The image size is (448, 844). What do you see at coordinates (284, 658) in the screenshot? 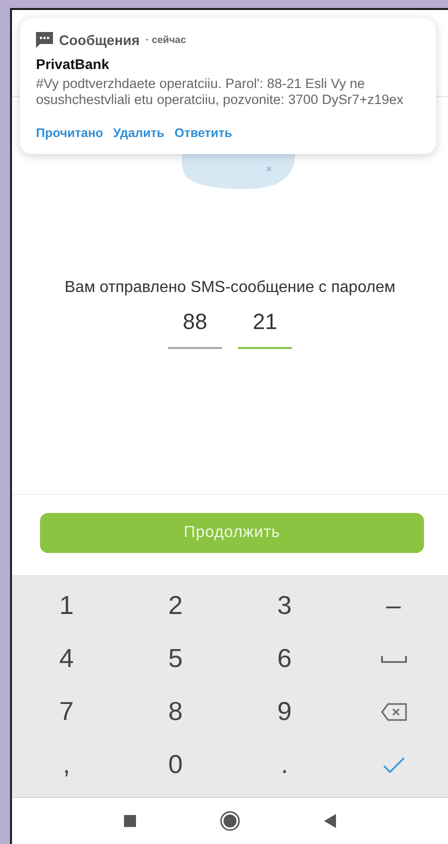
I see `keyboard-key: 6` at bounding box center [284, 658].